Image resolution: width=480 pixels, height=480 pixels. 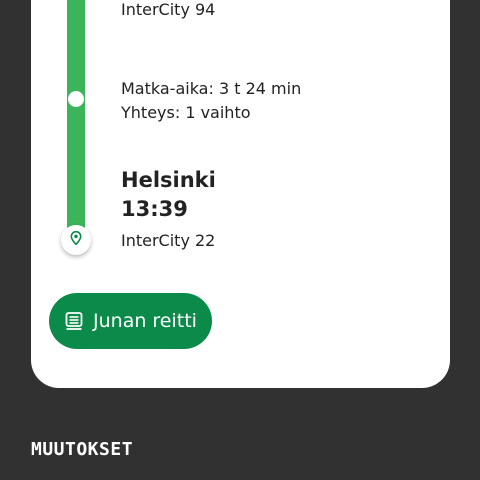 I want to click on first-train-label: InterCity 94, so click(x=168, y=9).